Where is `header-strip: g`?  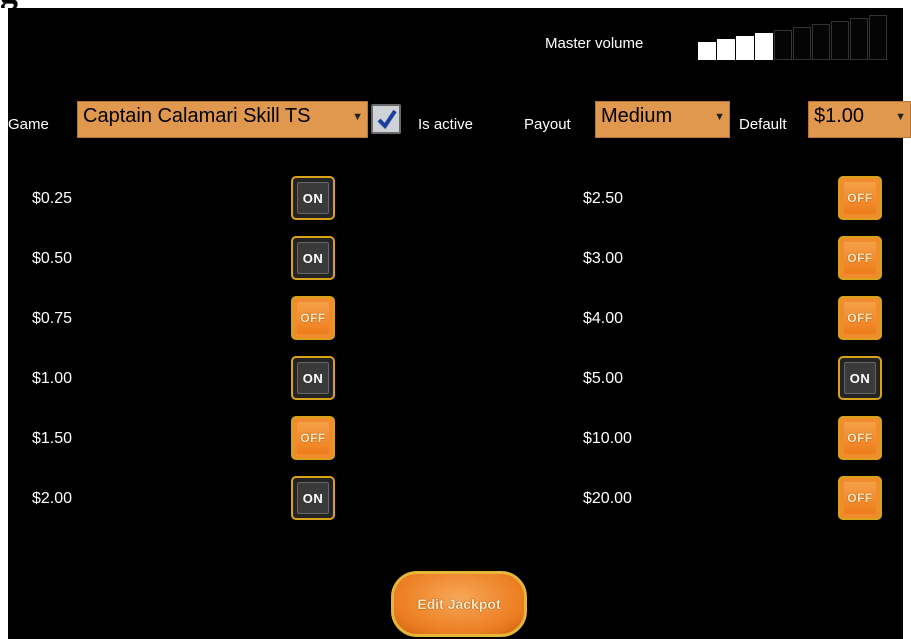 header-strip: g is located at coordinates (455, 4).